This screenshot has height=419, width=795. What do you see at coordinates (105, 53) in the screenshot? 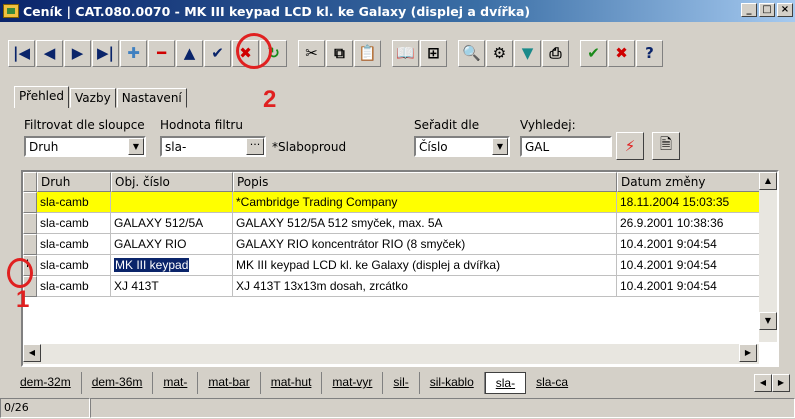
I see `last-record-icon: ▶|` at bounding box center [105, 53].